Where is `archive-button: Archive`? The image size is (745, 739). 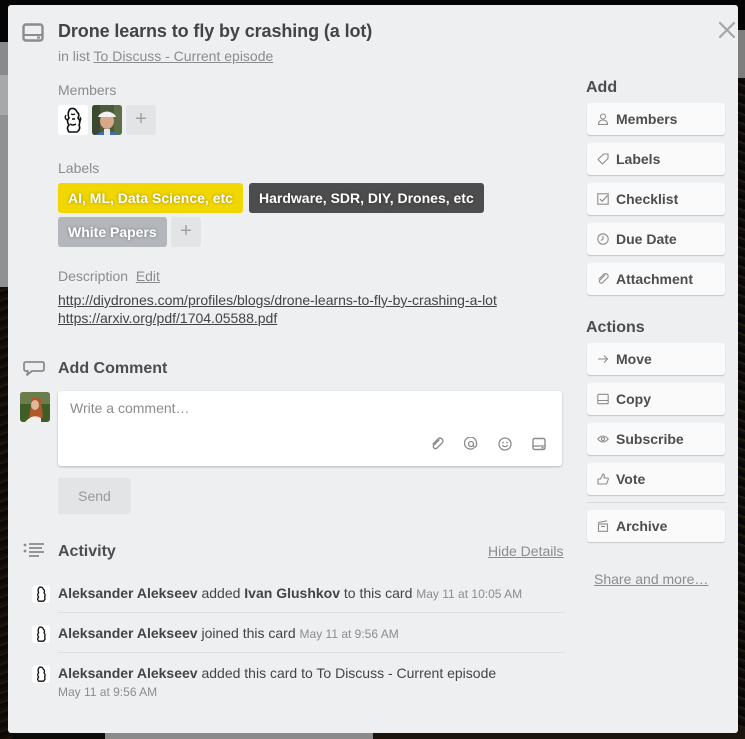 archive-button: Archive is located at coordinates (656, 526).